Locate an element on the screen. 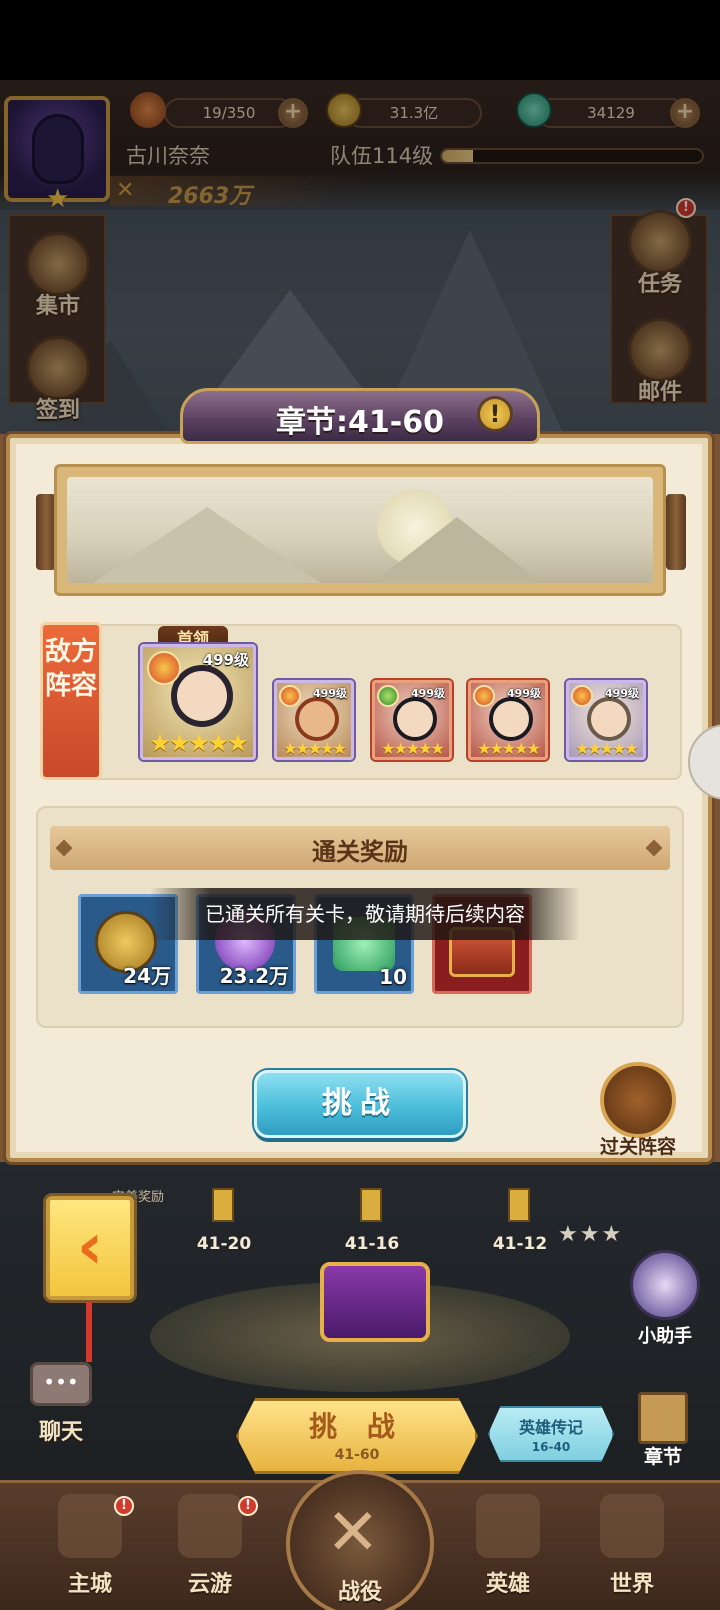 The width and height of the screenshot is (720, 1610). challenge-button: 挑战 is located at coordinates (360, 1104).